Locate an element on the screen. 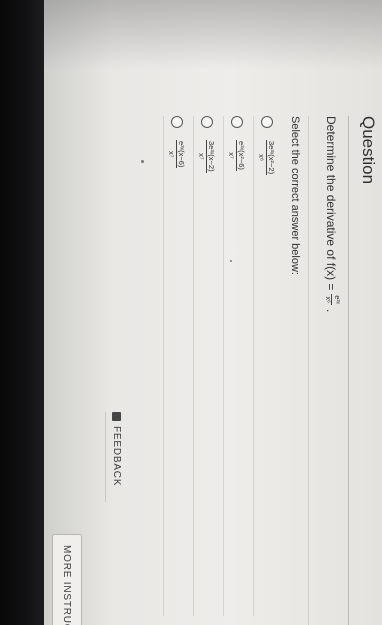 The height and width of the screenshot is (625, 382). answer-denominator: x⁶ is located at coordinates (262, 157).